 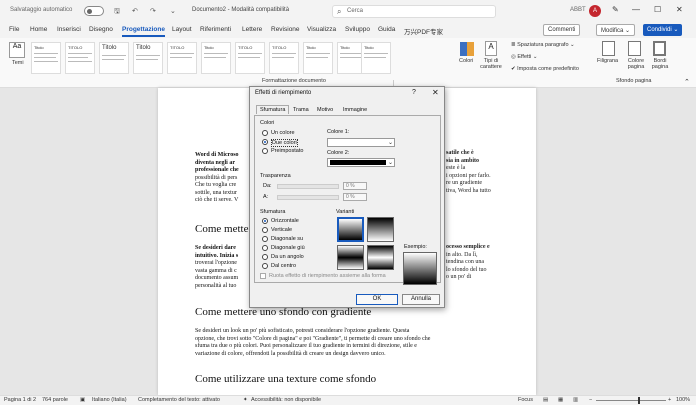 What do you see at coordinates (153, 11) in the screenshot?
I see `redo-icon: ↷` at bounding box center [153, 11].